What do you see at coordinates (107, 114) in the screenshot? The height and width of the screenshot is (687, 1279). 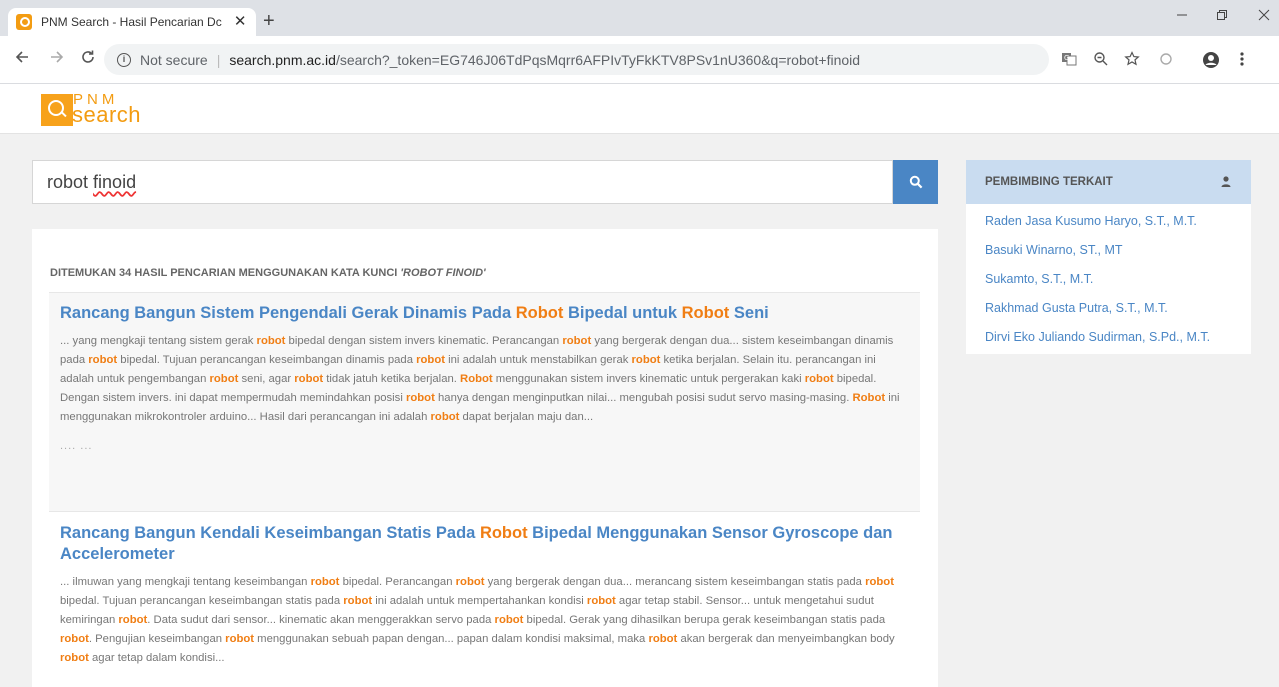 I see `logo-text-bottom: search` at bounding box center [107, 114].